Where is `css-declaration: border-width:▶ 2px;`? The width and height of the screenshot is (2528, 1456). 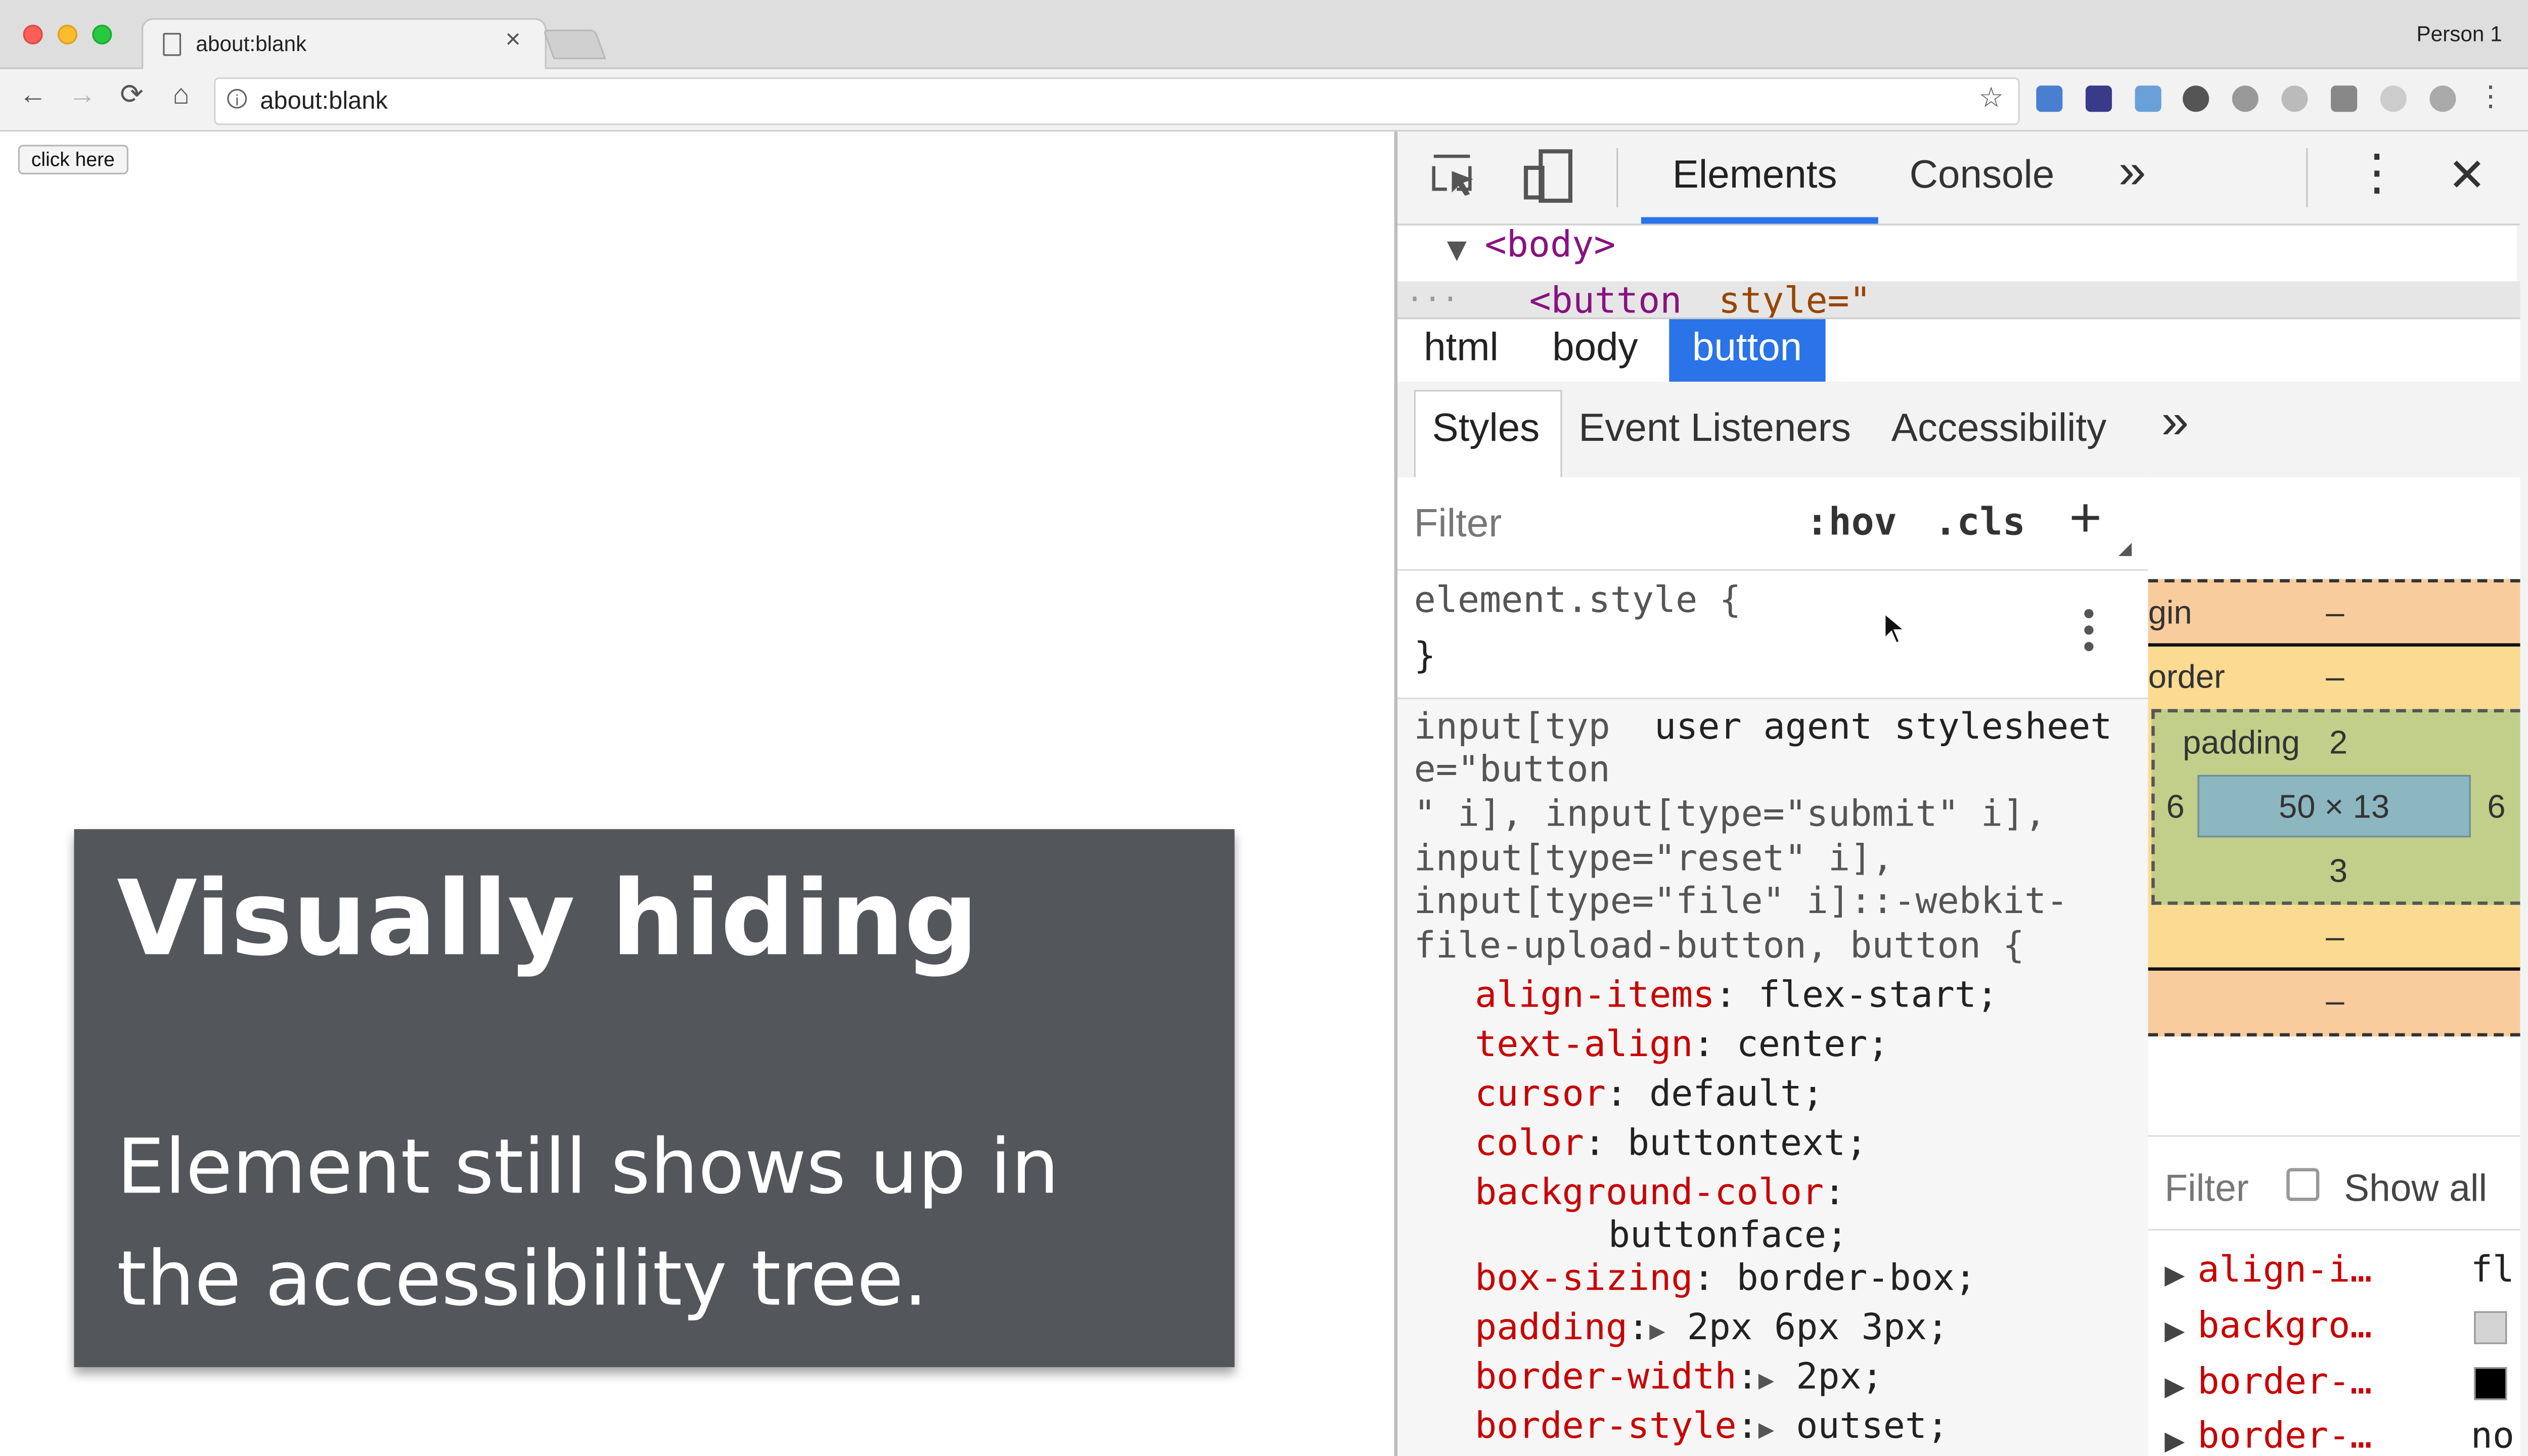
css-declaration: border-width:▶ 2px; is located at coordinates (1679, 1377).